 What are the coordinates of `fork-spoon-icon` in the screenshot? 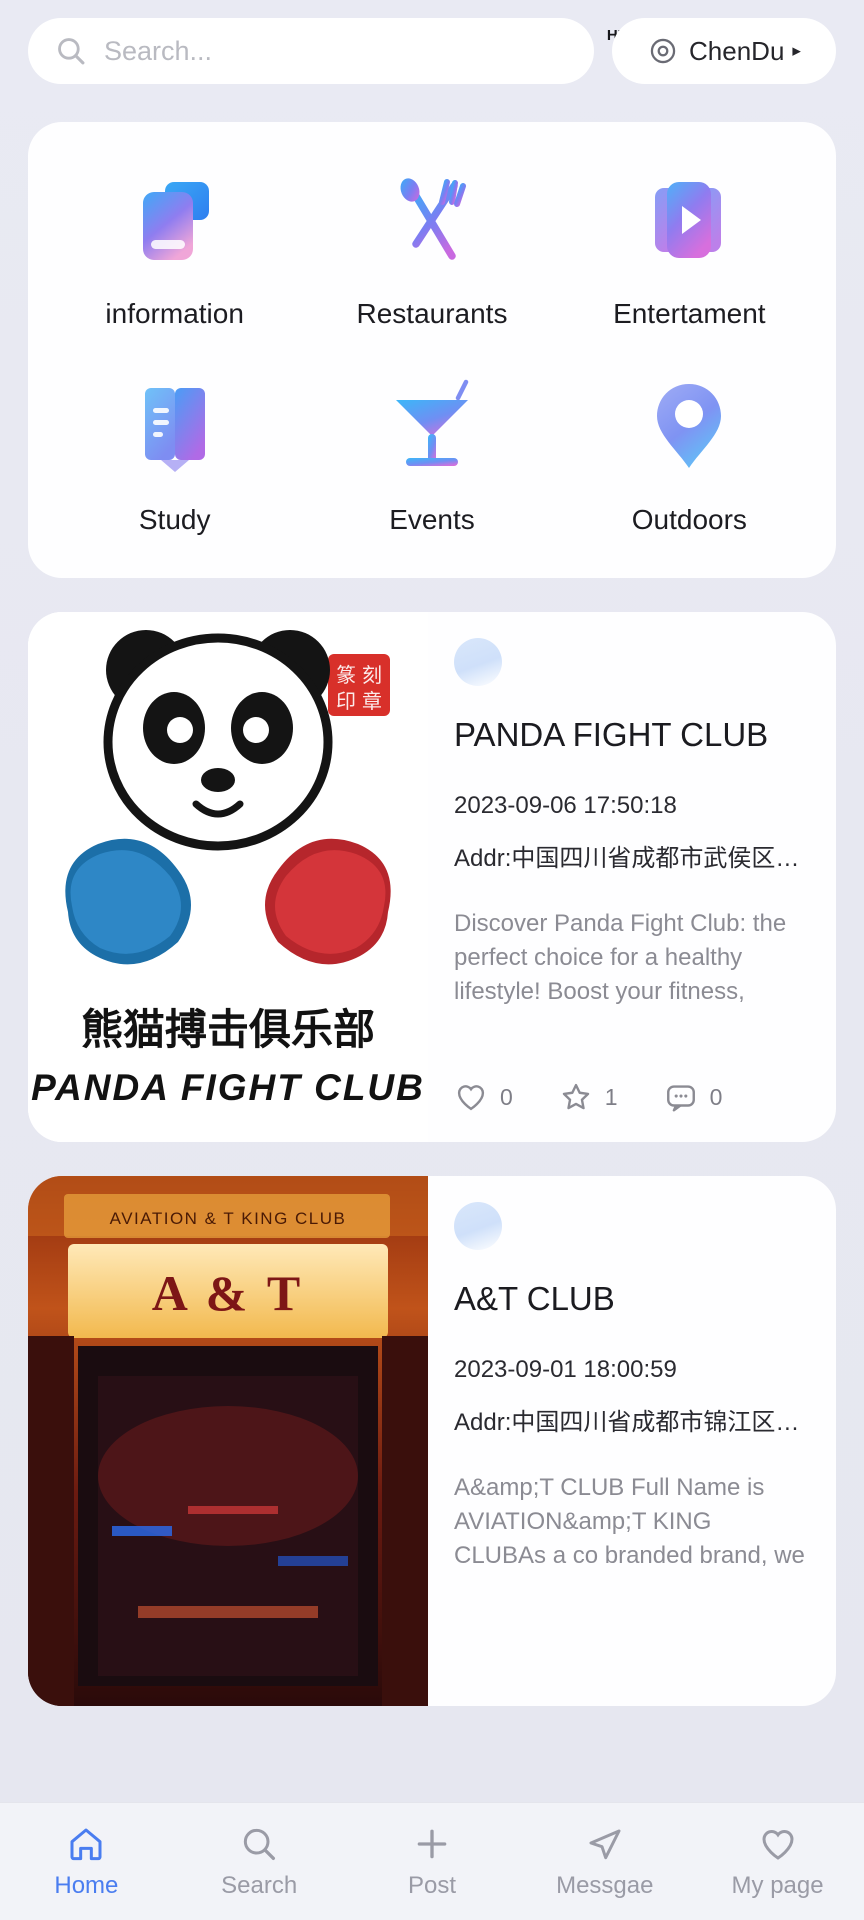 It's located at (432, 220).